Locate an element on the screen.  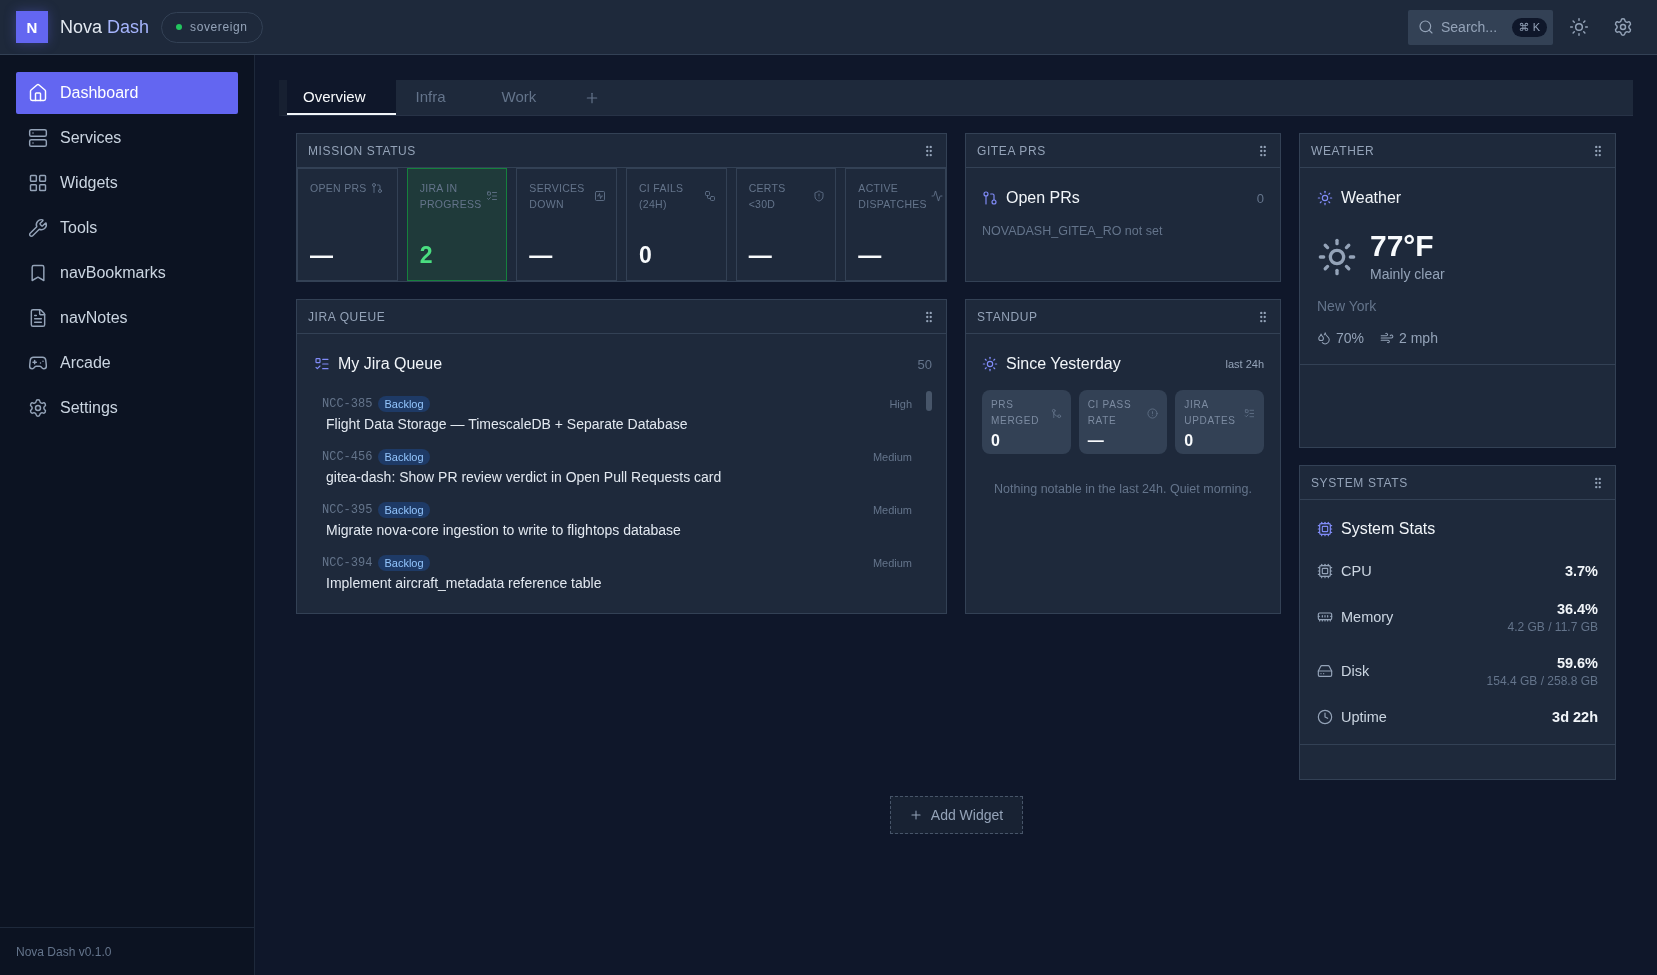
metric-label: Disk is located at coordinates (1355, 671).